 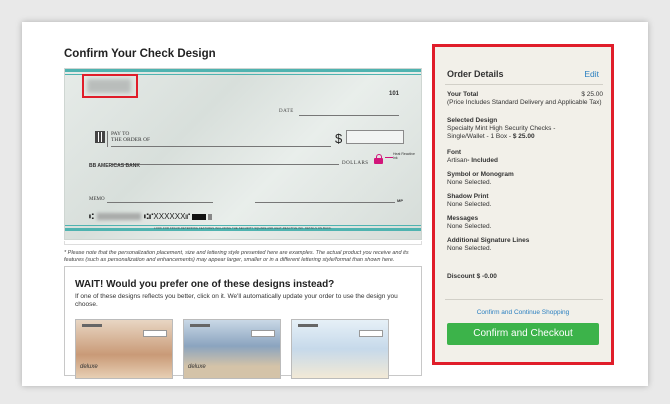 What do you see at coordinates (472, 120) in the screenshot?
I see `design-label: Selected Design` at bounding box center [472, 120].